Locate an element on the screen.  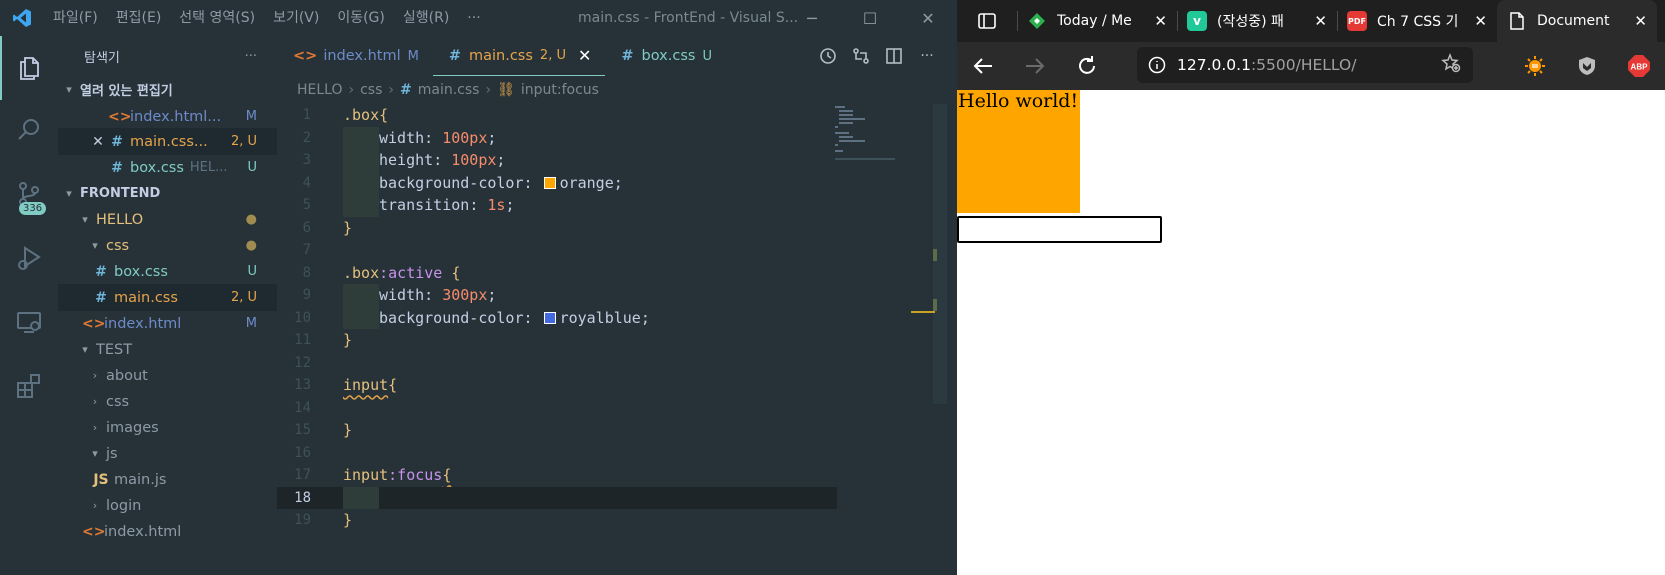
css-property: height is located at coordinates (406, 160).